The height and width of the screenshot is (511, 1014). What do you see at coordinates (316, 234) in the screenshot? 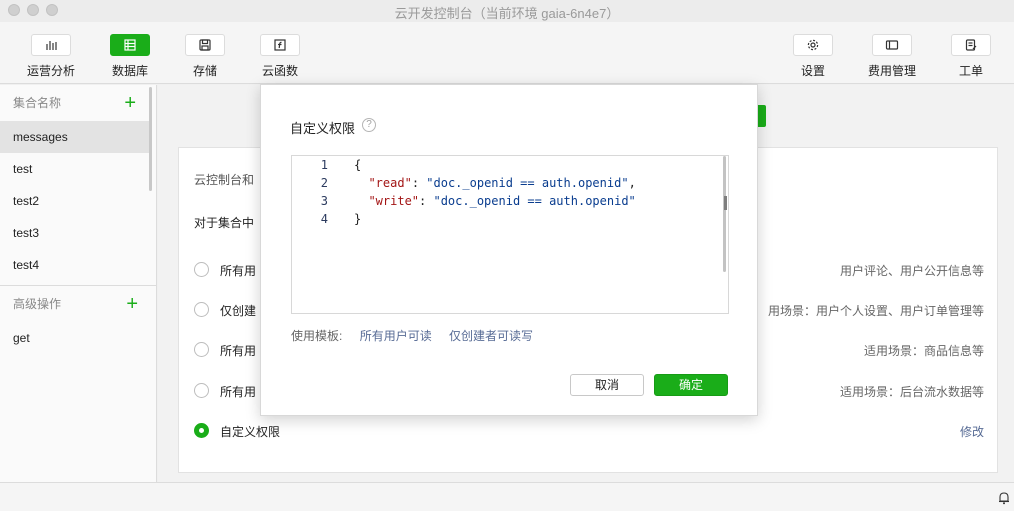
I see `line-gutter: 1 2 3 4` at bounding box center [316, 234].